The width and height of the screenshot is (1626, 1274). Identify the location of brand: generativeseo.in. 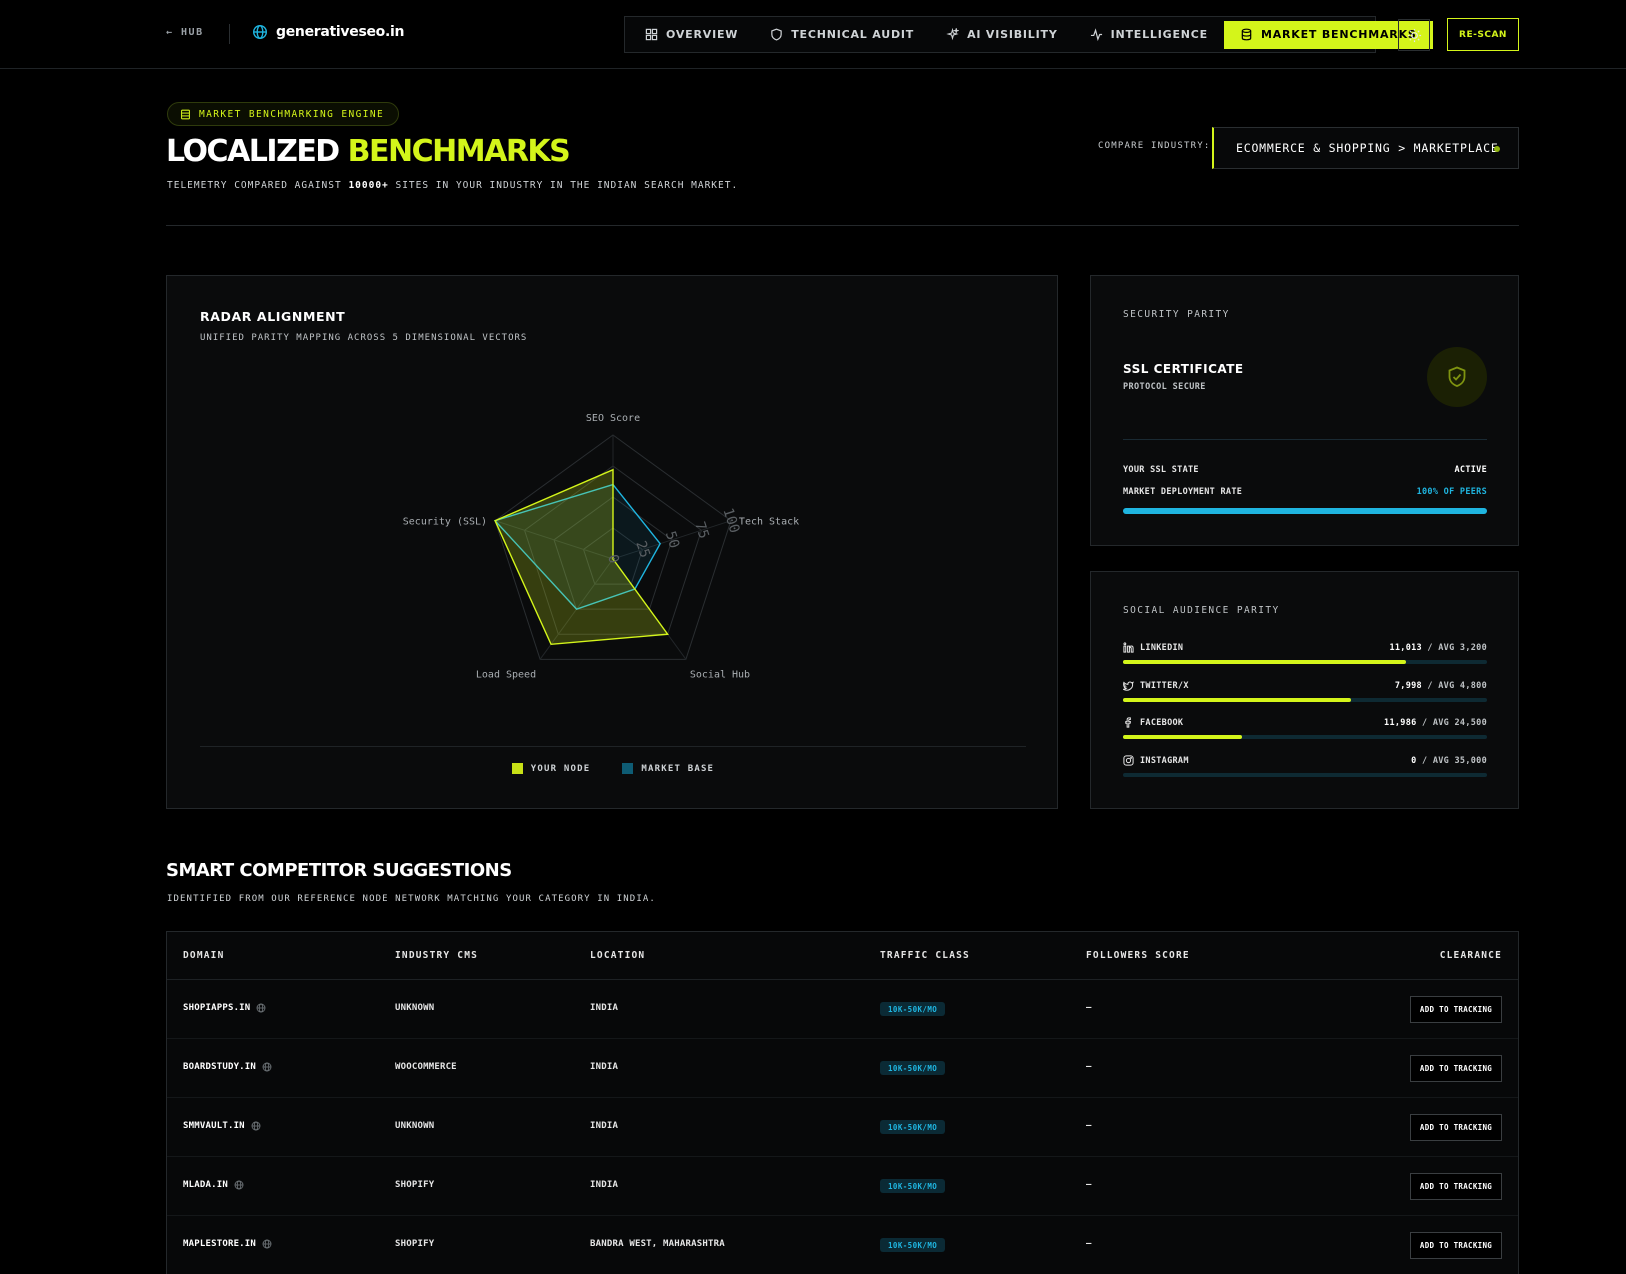
(328, 32).